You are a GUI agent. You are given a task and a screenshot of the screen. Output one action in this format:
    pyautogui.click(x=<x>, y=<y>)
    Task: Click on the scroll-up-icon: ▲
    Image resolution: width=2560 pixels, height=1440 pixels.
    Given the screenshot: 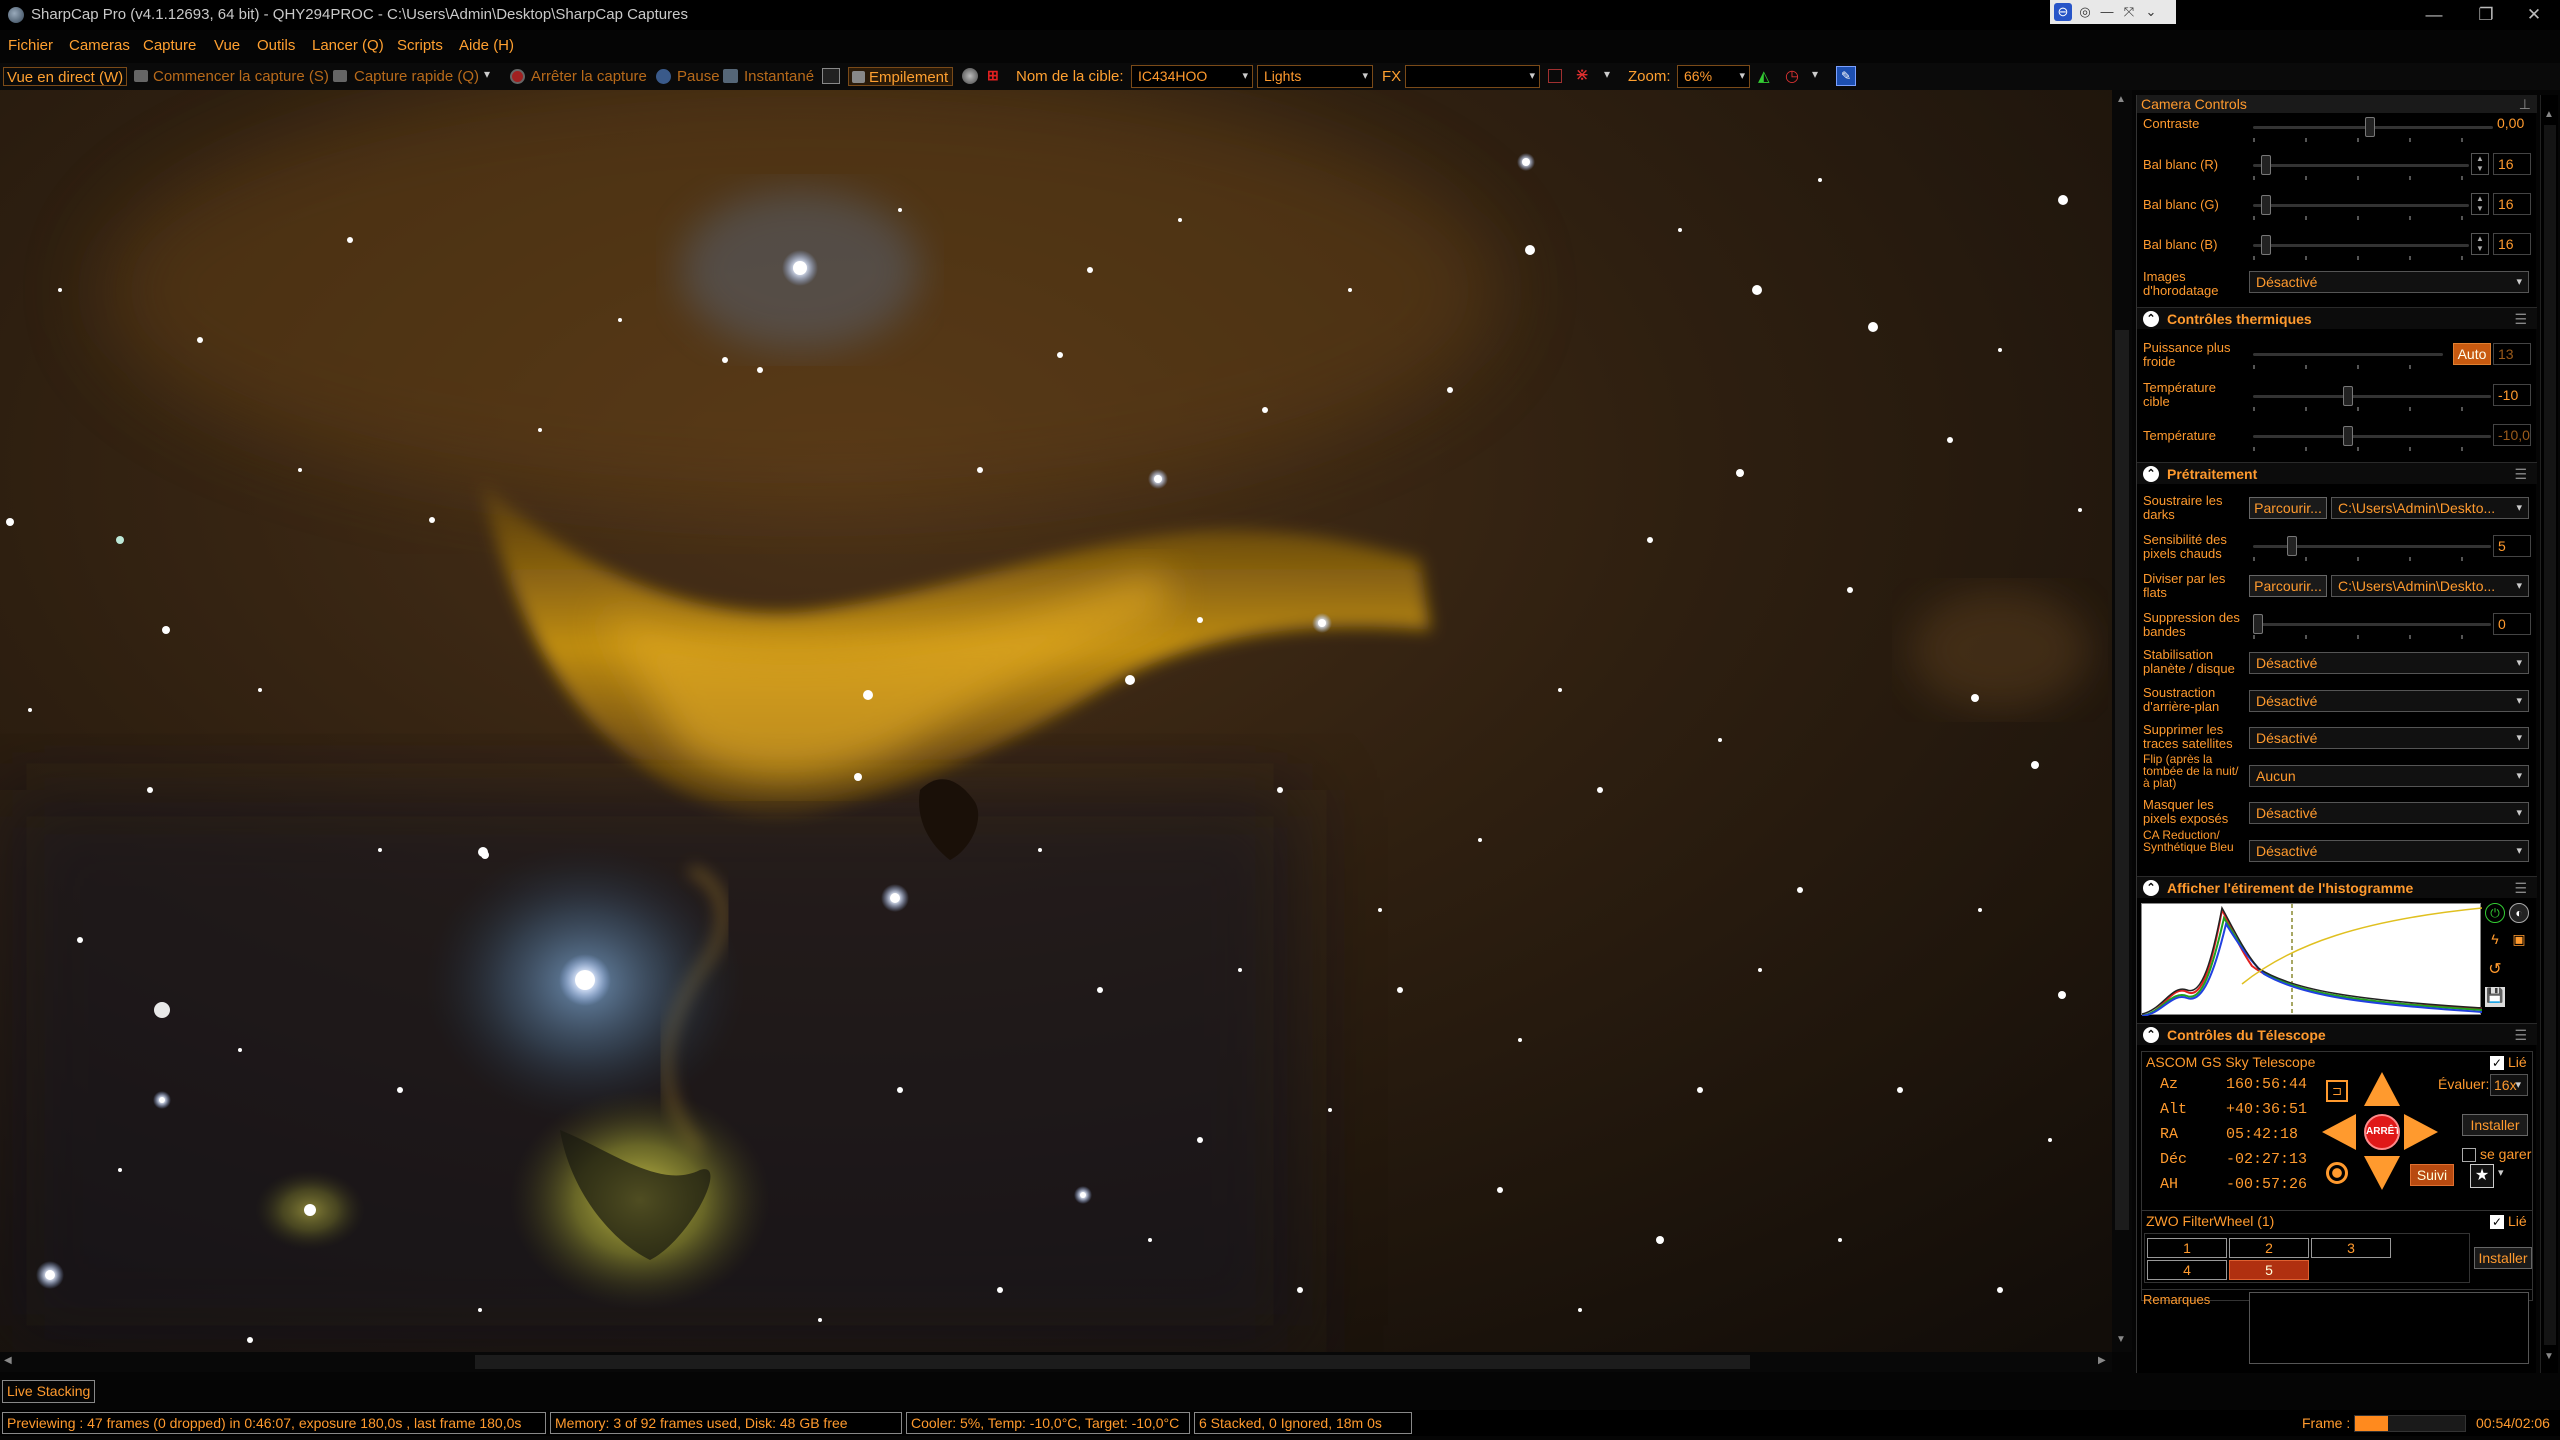 What is the action you would take?
    pyautogui.click(x=2121, y=99)
    